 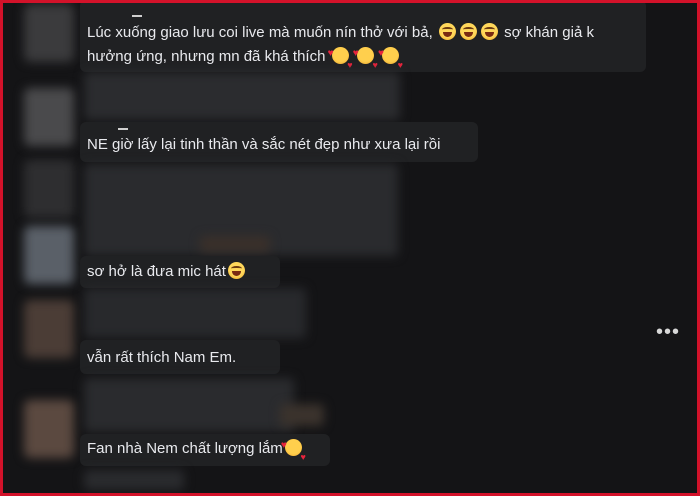 I want to click on more-options-icon: •••, so click(x=668, y=333).